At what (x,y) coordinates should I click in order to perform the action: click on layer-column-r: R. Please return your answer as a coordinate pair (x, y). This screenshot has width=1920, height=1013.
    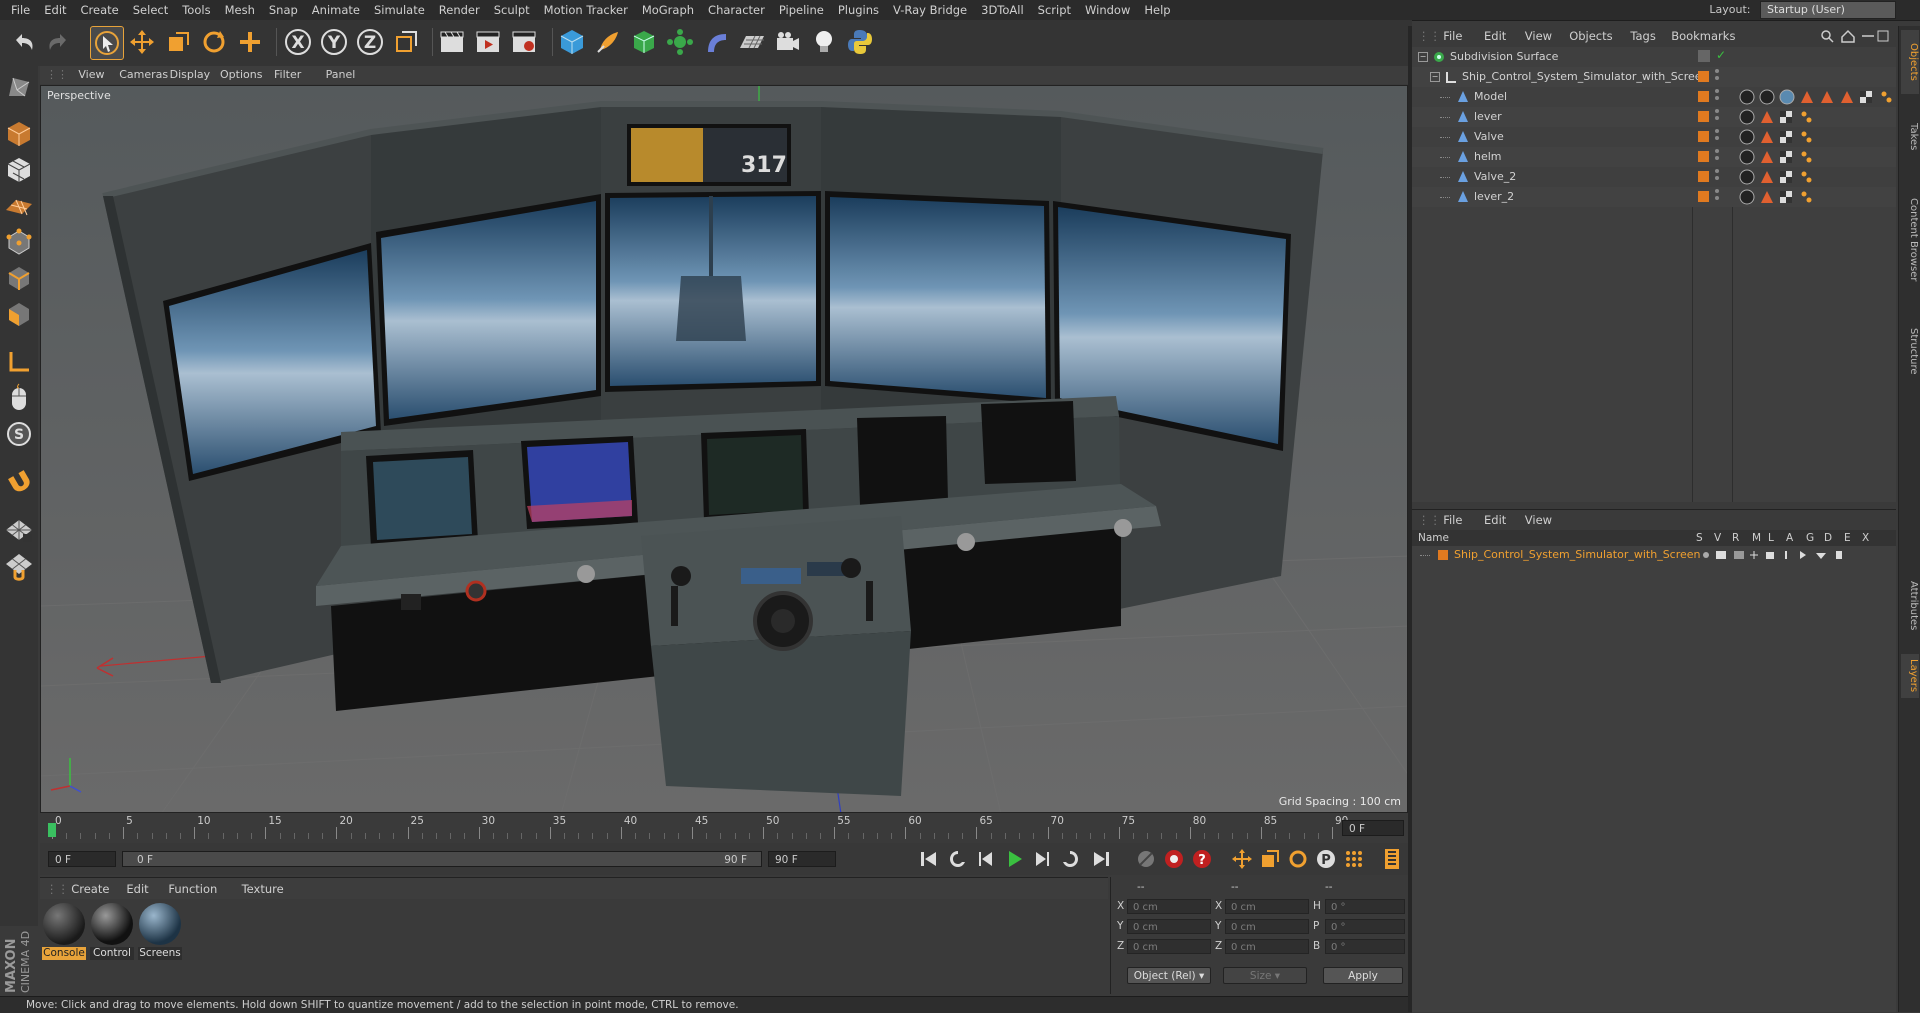
    Looking at the image, I should click on (1735, 538).